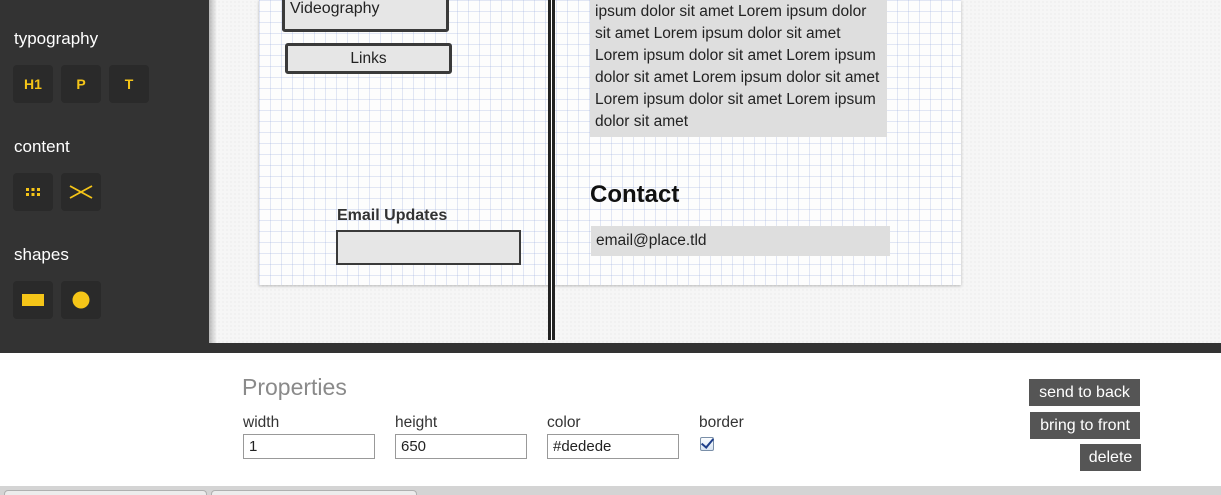  I want to click on width-input, so click(309, 446).